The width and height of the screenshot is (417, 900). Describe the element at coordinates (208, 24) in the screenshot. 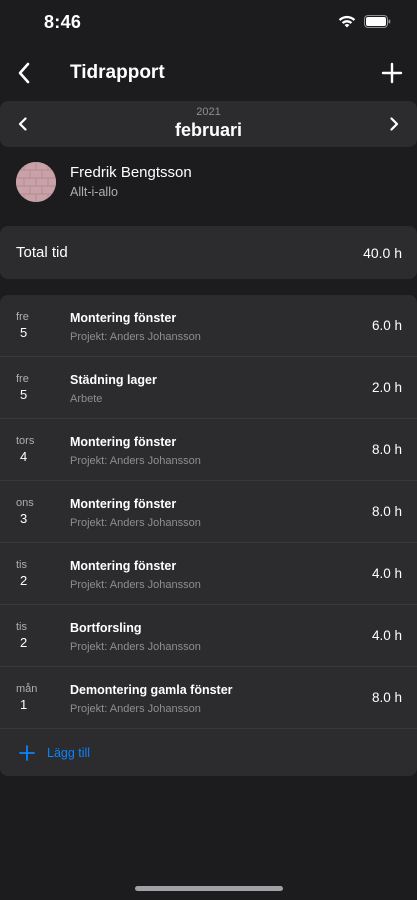

I see `status-bar: 8:46` at that location.